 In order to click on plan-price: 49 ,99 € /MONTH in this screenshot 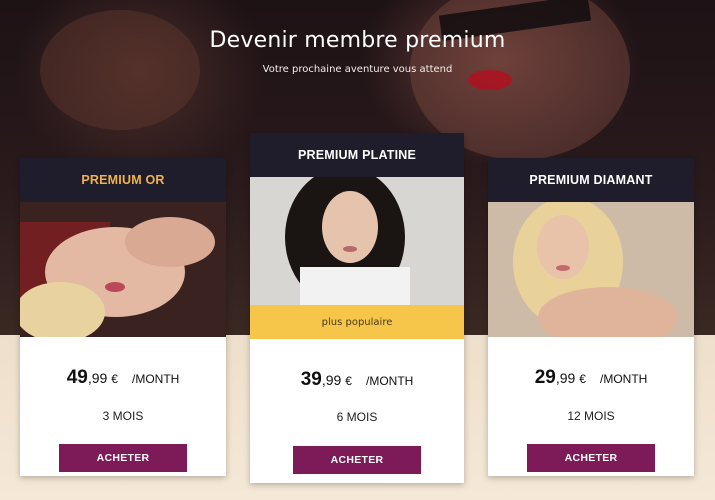, I will do `click(123, 378)`.